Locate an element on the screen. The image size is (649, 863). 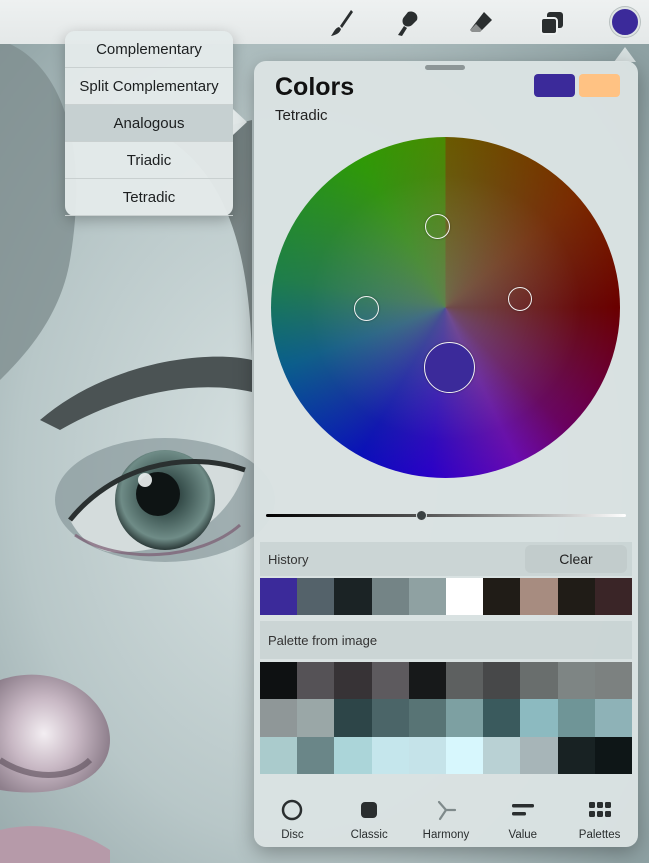
tab-value: Value is located at coordinates (523, 819).